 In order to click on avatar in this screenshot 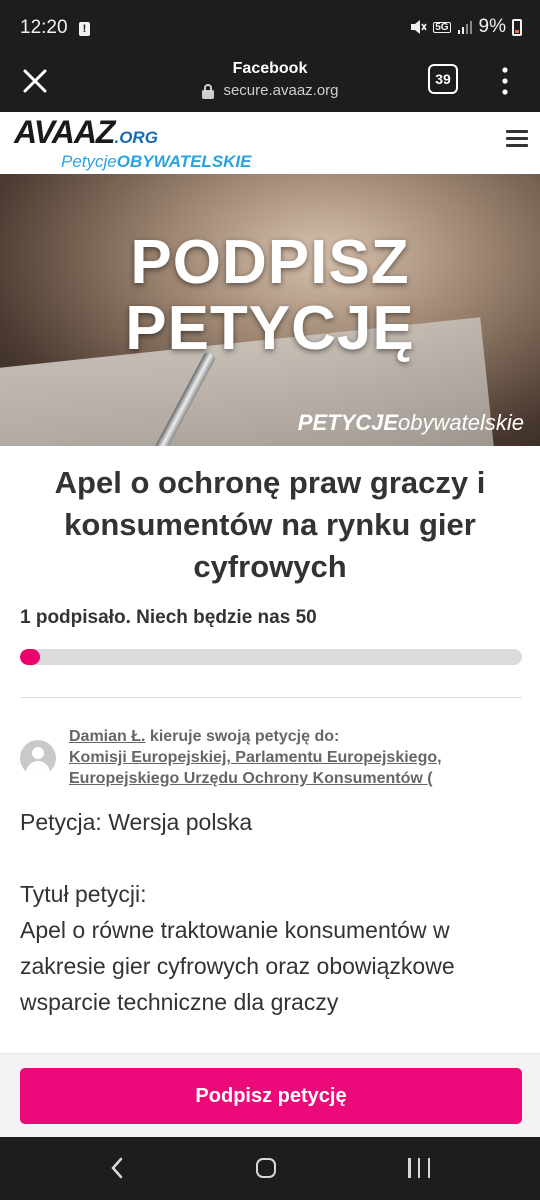, I will do `click(38, 758)`.